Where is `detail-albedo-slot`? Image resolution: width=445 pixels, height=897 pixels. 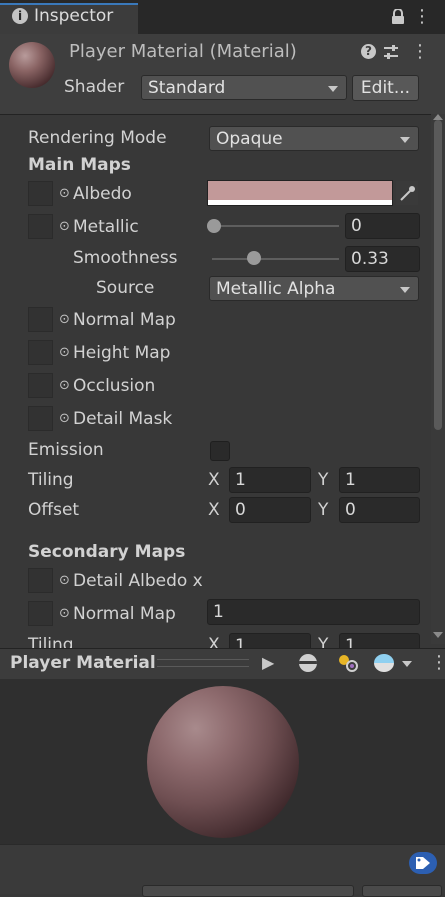 detail-albedo-slot is located at coordinates (40, 580).